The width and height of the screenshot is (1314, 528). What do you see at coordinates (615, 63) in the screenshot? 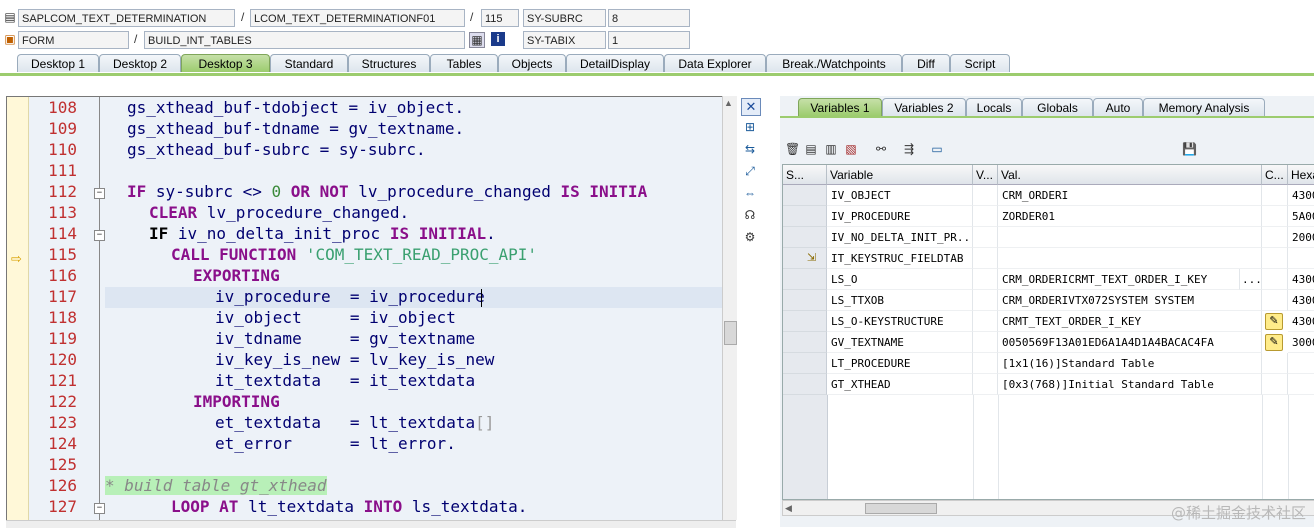
I see `tab-detaildisplay: DetailDisplay` at bounding box center [615, 63].